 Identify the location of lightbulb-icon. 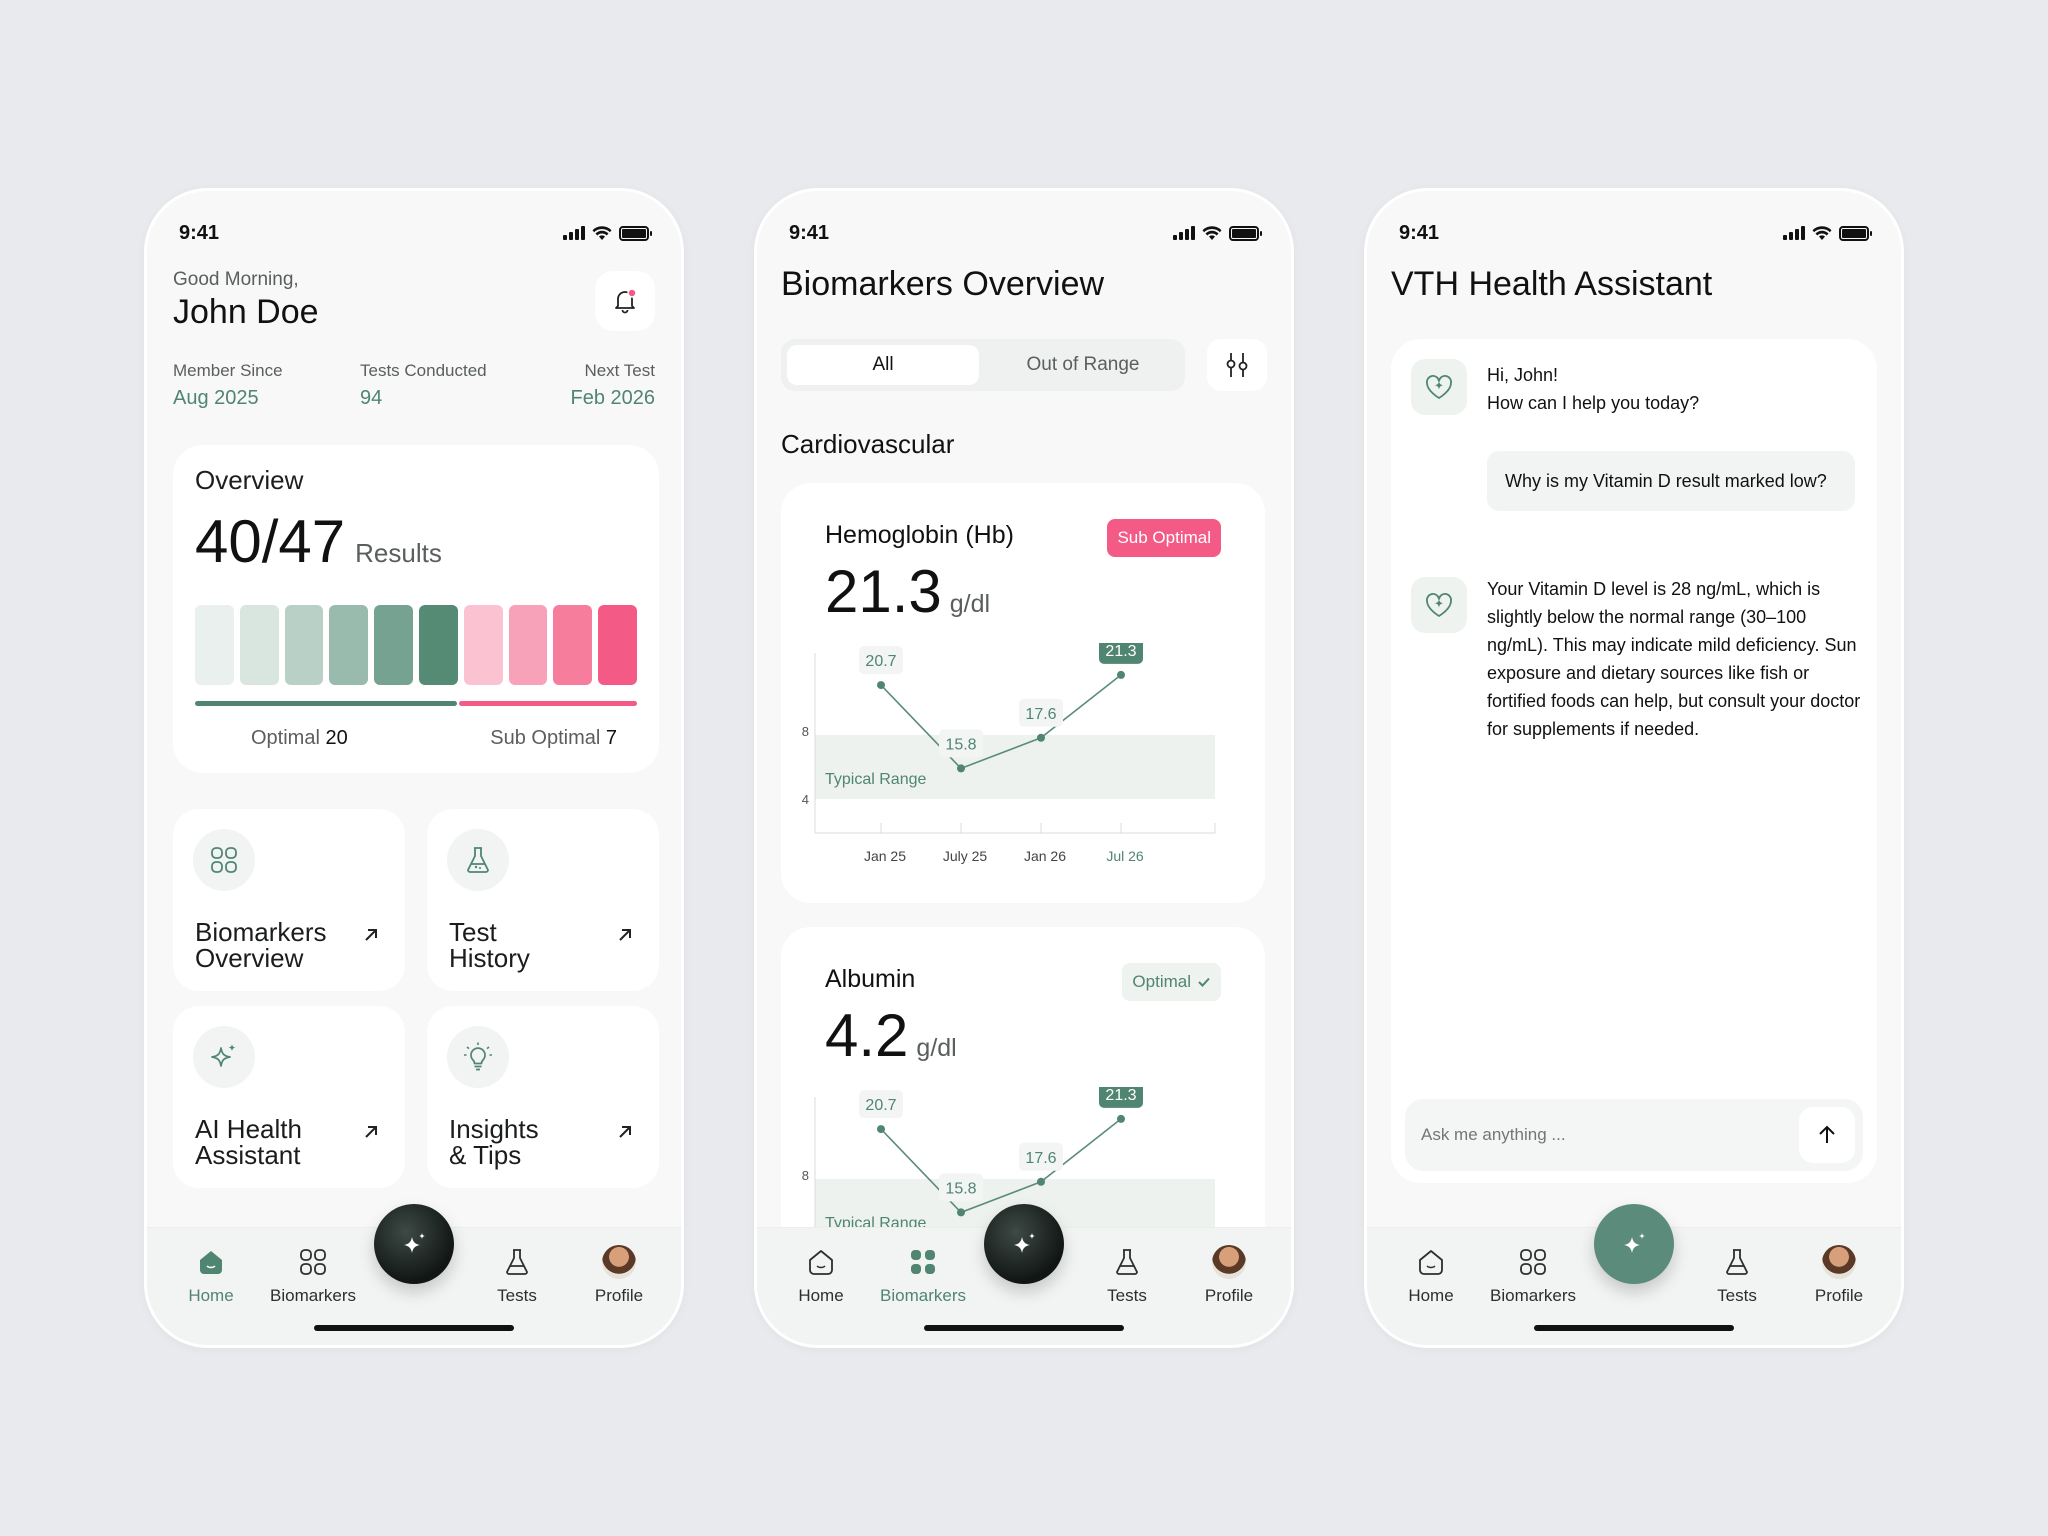
(478, 1056).